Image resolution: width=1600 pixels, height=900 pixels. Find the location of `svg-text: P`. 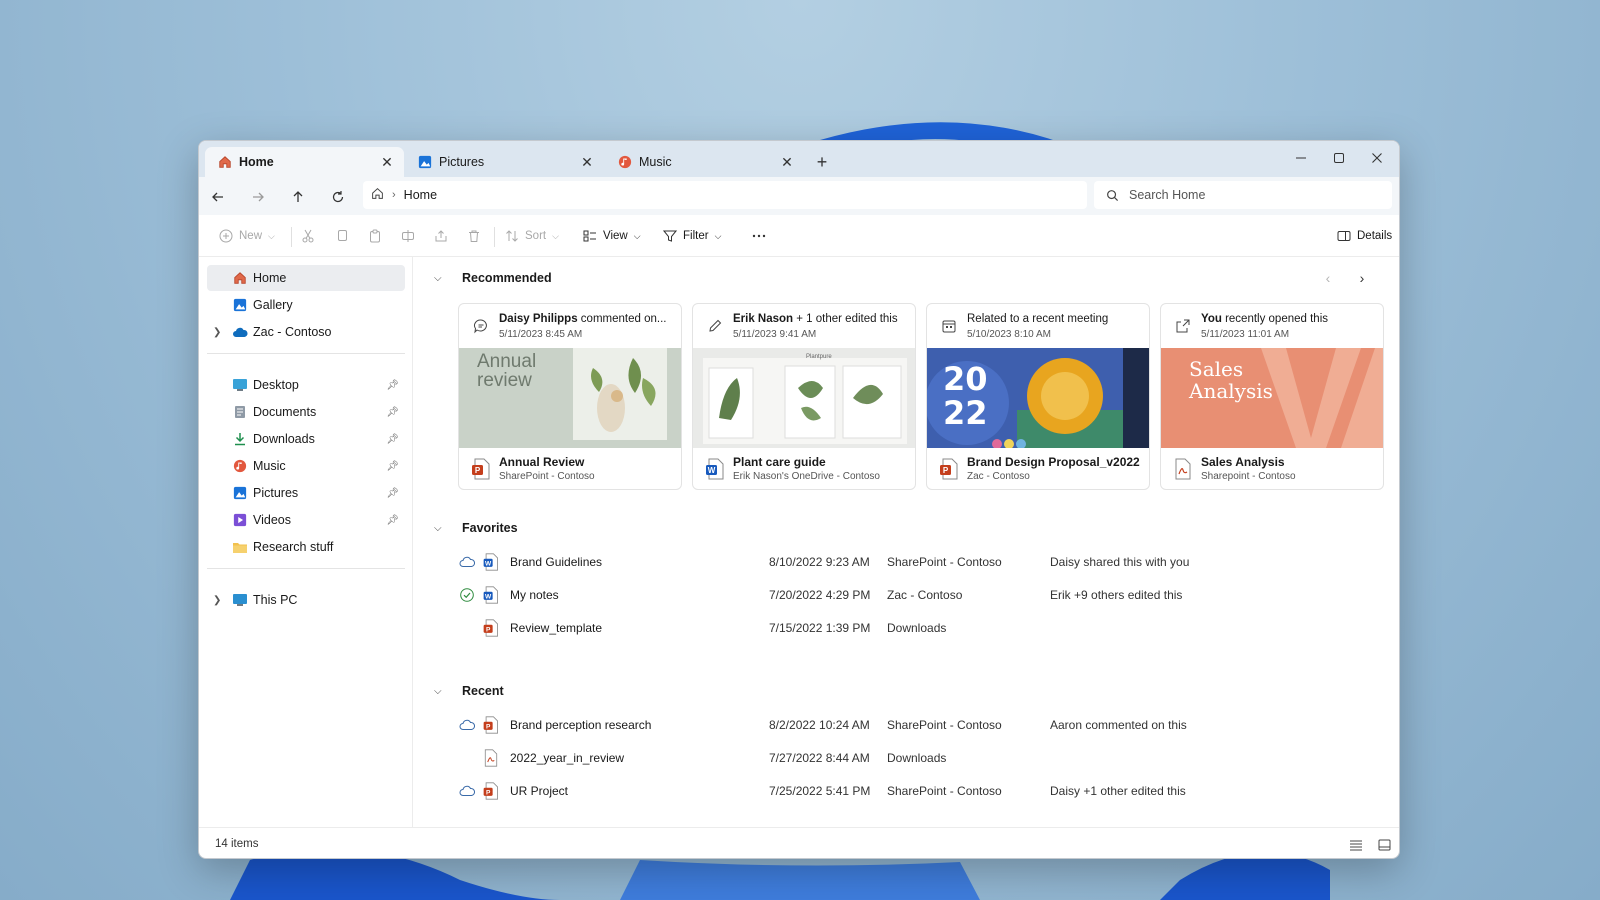

svg-text: P is located at coordinates (488, 629).